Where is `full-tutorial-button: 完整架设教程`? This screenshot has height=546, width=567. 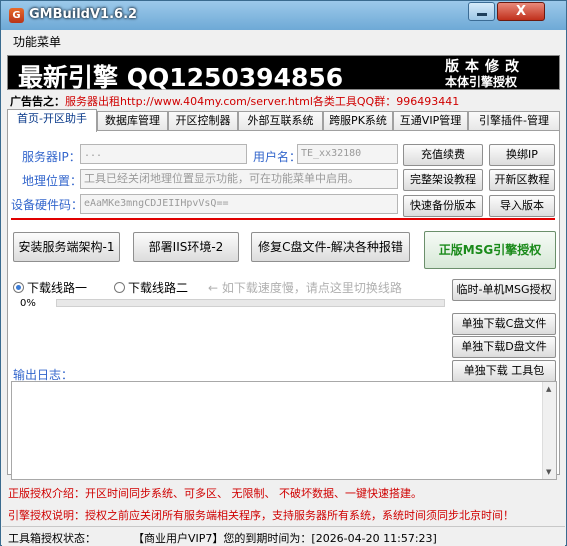 full-tutorial-button: 完整架设教程 is located at coordinates (443, 180).